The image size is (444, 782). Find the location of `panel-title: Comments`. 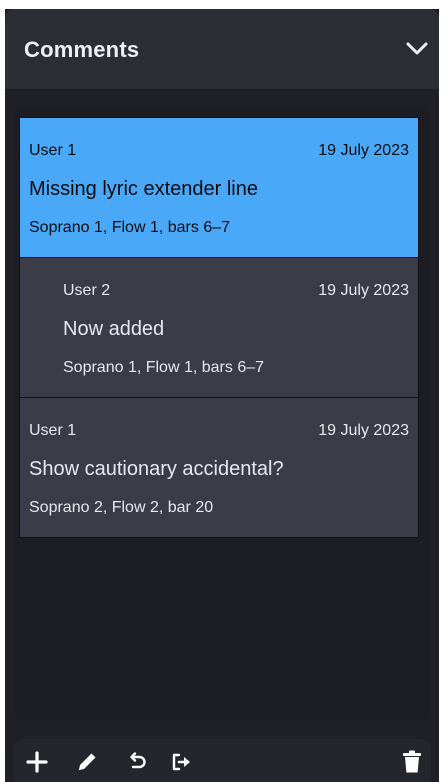

panel-title: Comments is located at coordinates (82, 49).